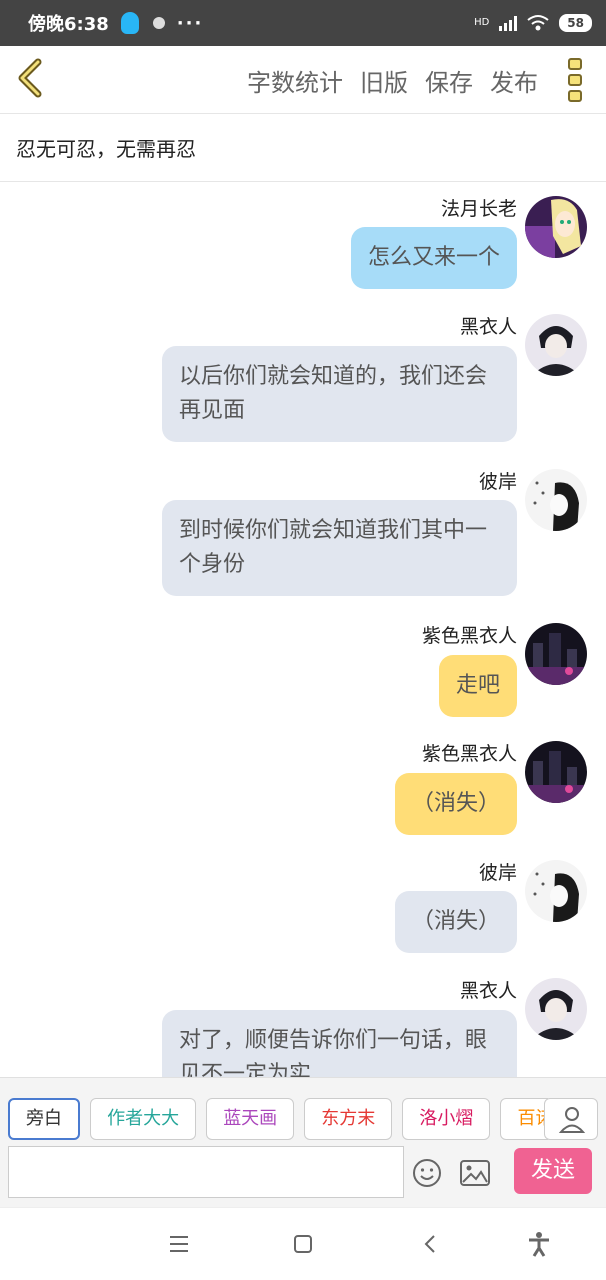 The image size is (606, 1280). Describe the element at coordinates (68, 24) in the screenshot. I see `status-time: 傍晚6:38` at that location.